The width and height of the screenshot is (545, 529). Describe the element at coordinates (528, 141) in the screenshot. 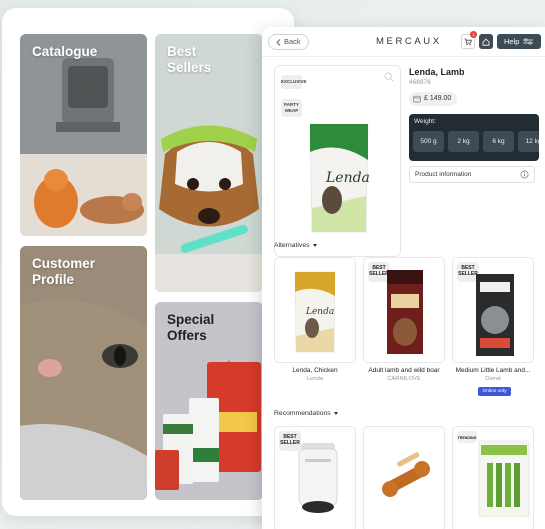

I see `weight-option-12kg: 12 kg` at that location.